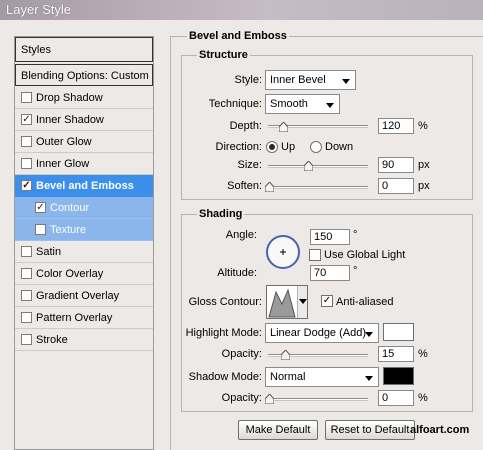 This screenshot has width=483, height=450. I want to click on stroke-checkbox, so click(26, 339).